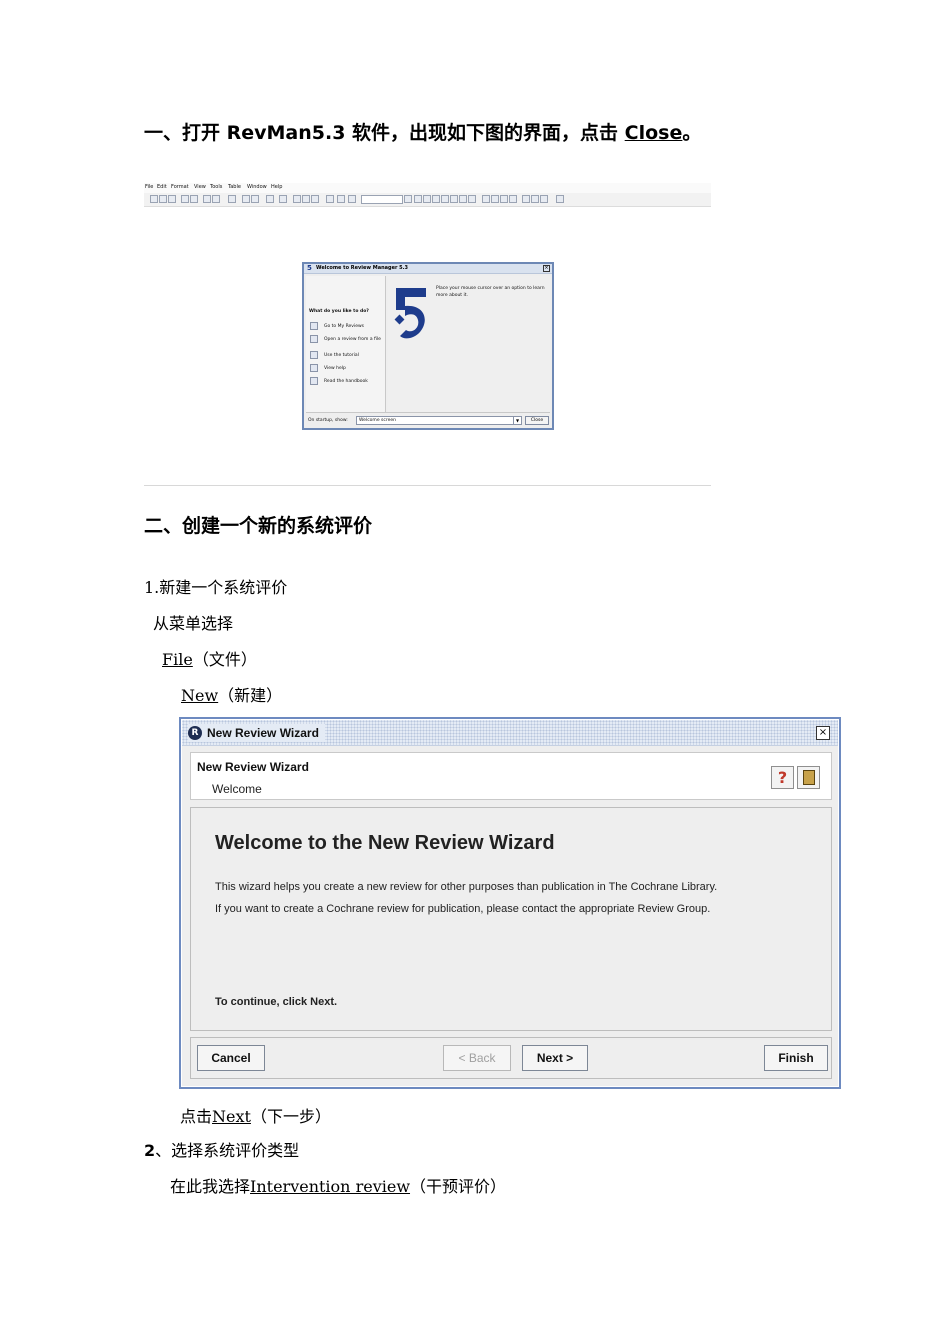 The height and width of the screenshot is (1344, 950). What do you see at coordinates (458, 1186) in the screenshot?
I see `choose-suffix: （干预评价）` at bounding box center [458, 1186].